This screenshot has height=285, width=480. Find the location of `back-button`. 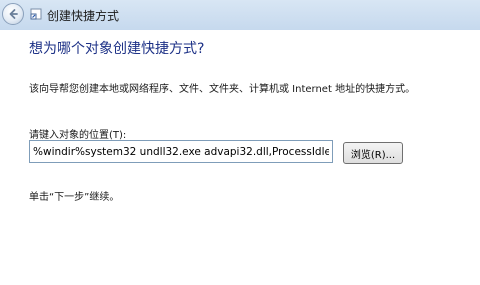

back-button is located at coordinates (13, 14).